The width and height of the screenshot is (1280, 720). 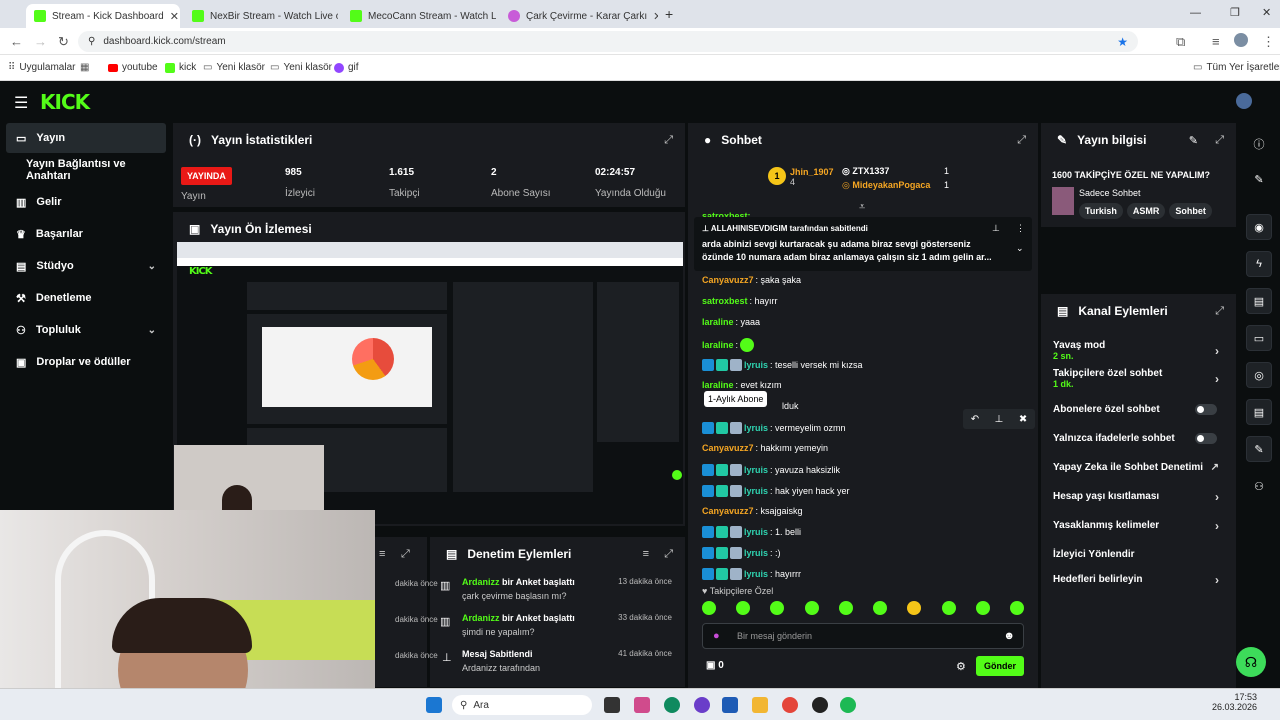 I want to click on groups-icon: ⚇, so click(x=1259, y=486).